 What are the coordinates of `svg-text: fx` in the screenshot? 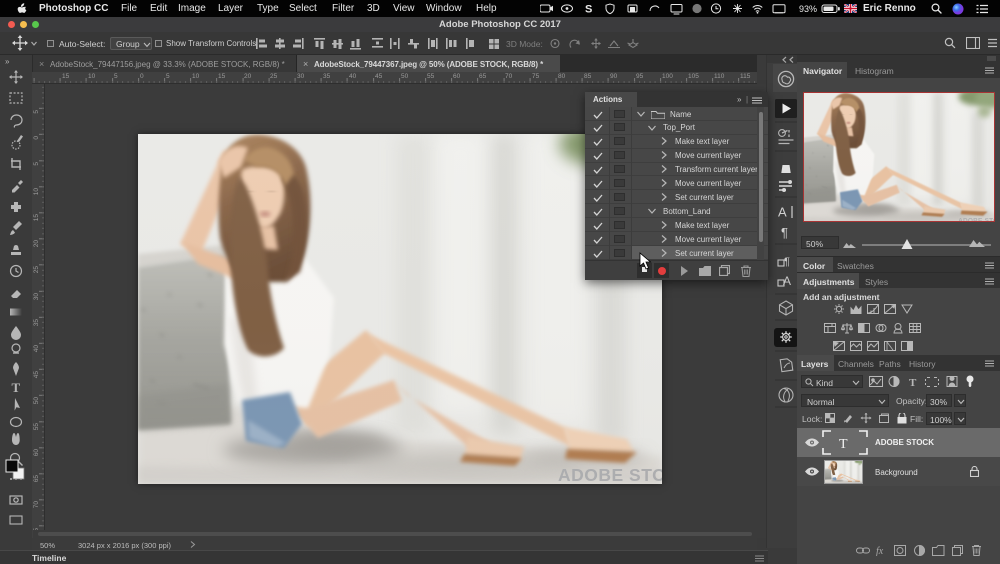 It's located at (880, 551).